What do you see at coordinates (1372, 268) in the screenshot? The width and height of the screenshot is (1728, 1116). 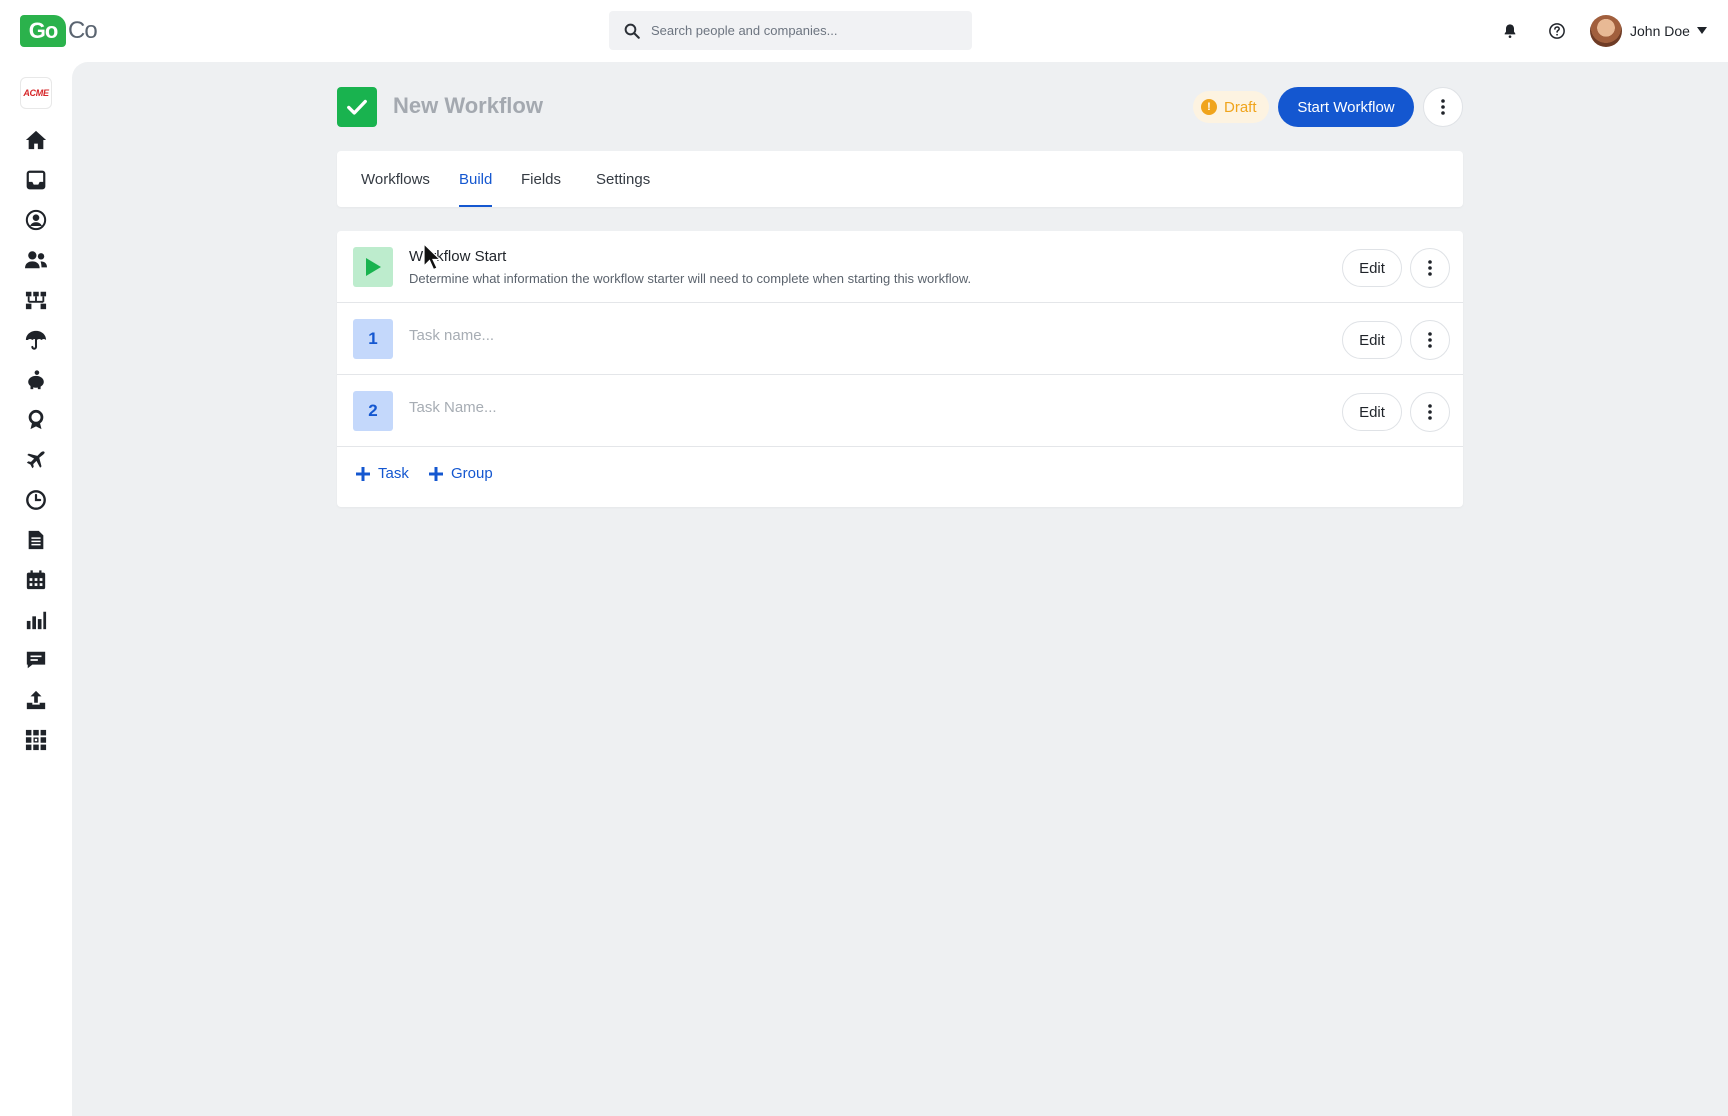 I see `edit-start-button: Edit` at bounding box center [1372, 268].